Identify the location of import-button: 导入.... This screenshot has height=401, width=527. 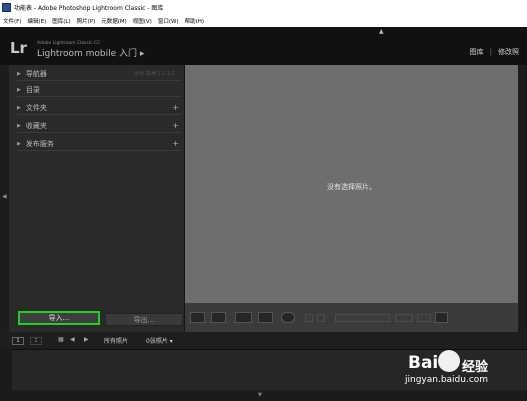
(59, 318).